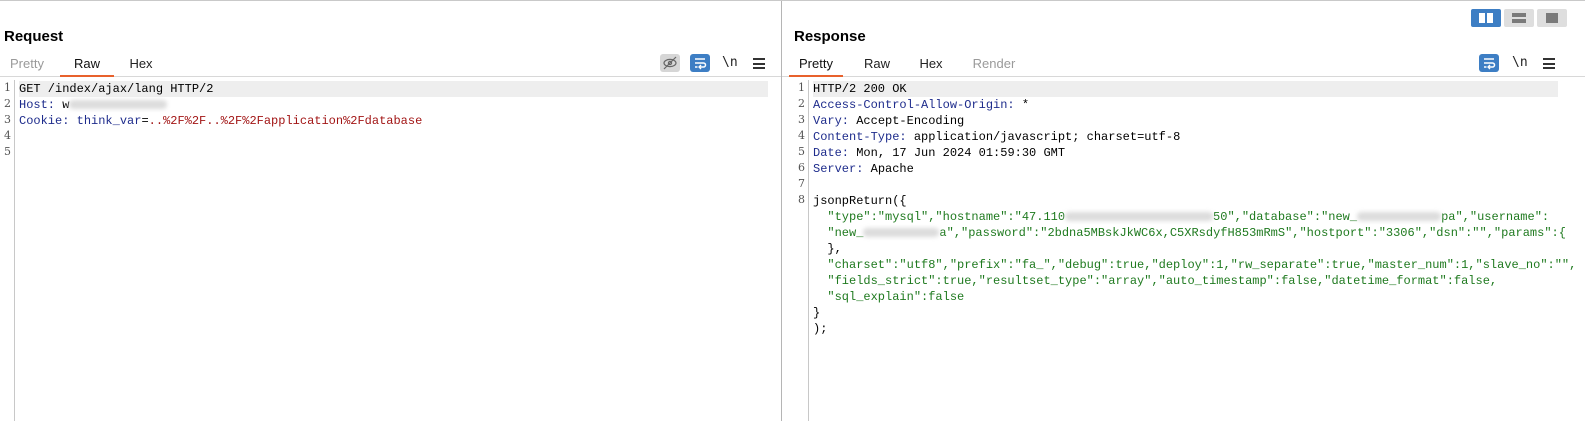 This screenshot has width=1585, height=421. Describe the element at coordinates (860, 201) in the screenshot. I see `jsonp-open: jsonpReturn({` at that location.